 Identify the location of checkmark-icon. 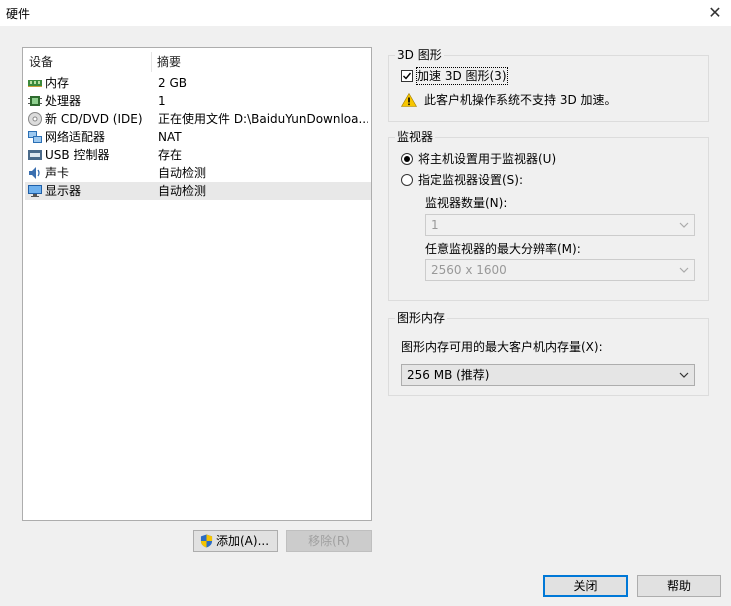
(407, 76).